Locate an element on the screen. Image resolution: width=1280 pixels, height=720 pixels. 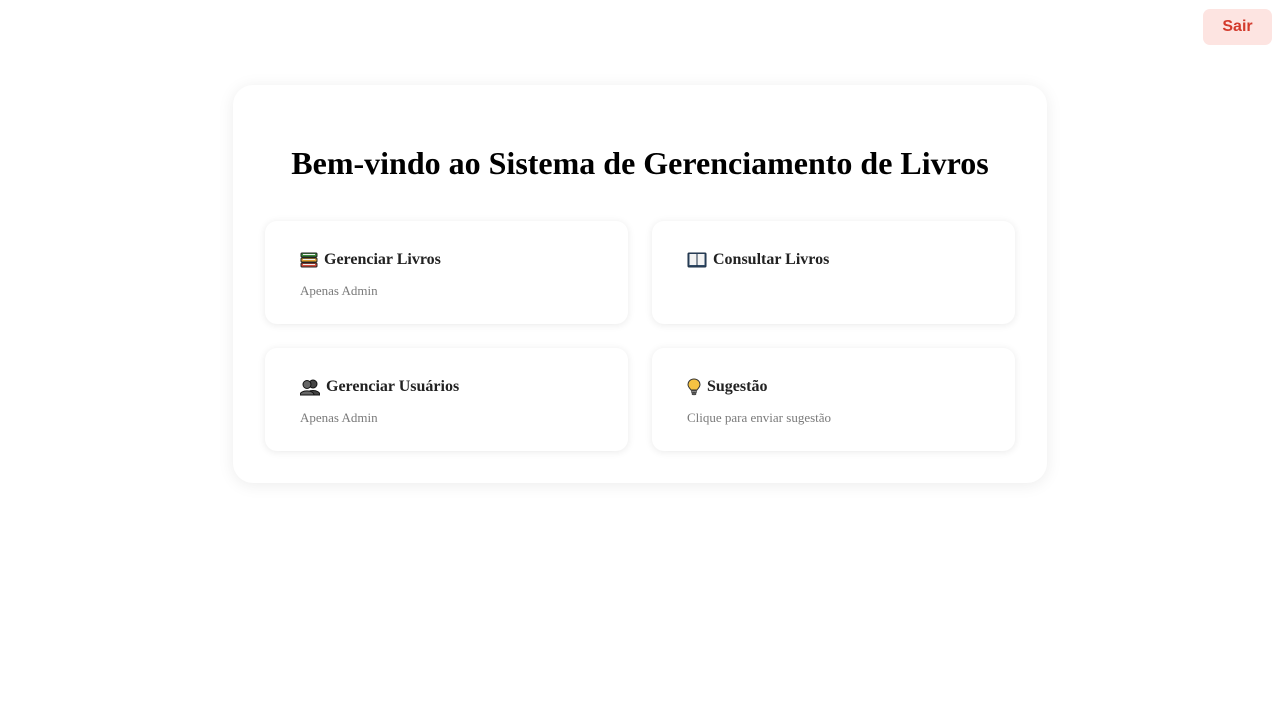
card-manage-users: Gerenciar Usuários Apenas Admin is located at coordinates (446, 399).